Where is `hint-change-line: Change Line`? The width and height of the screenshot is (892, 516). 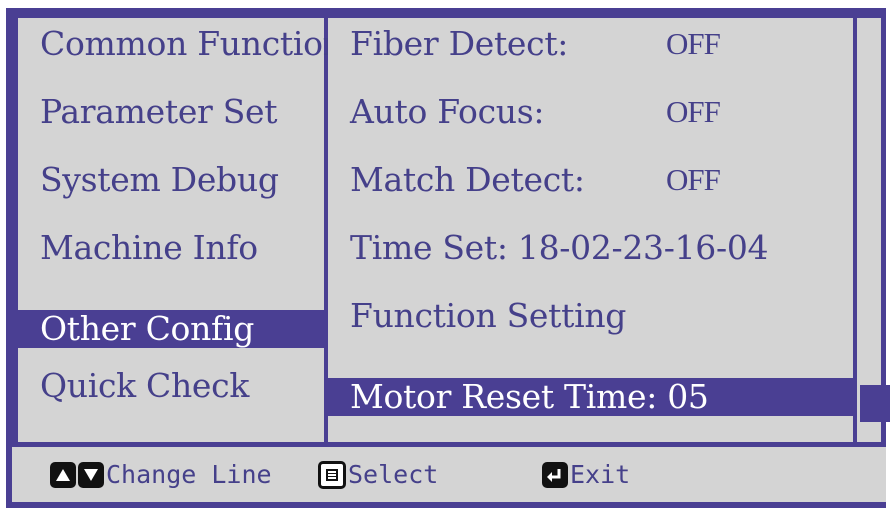 hint-change-line: Change Line is located at coordinates (161, 474).